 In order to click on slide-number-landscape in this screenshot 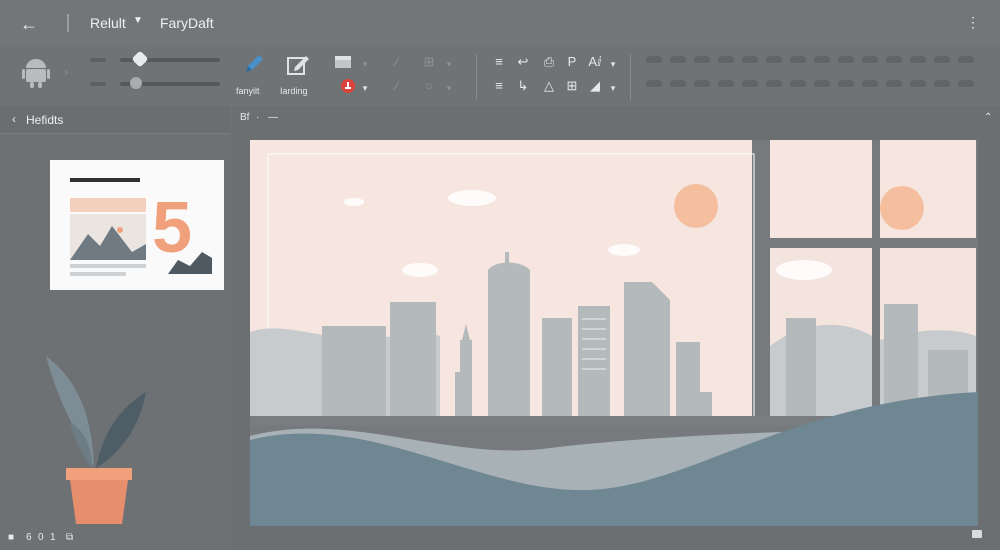, I will do `click(190, 263)`.